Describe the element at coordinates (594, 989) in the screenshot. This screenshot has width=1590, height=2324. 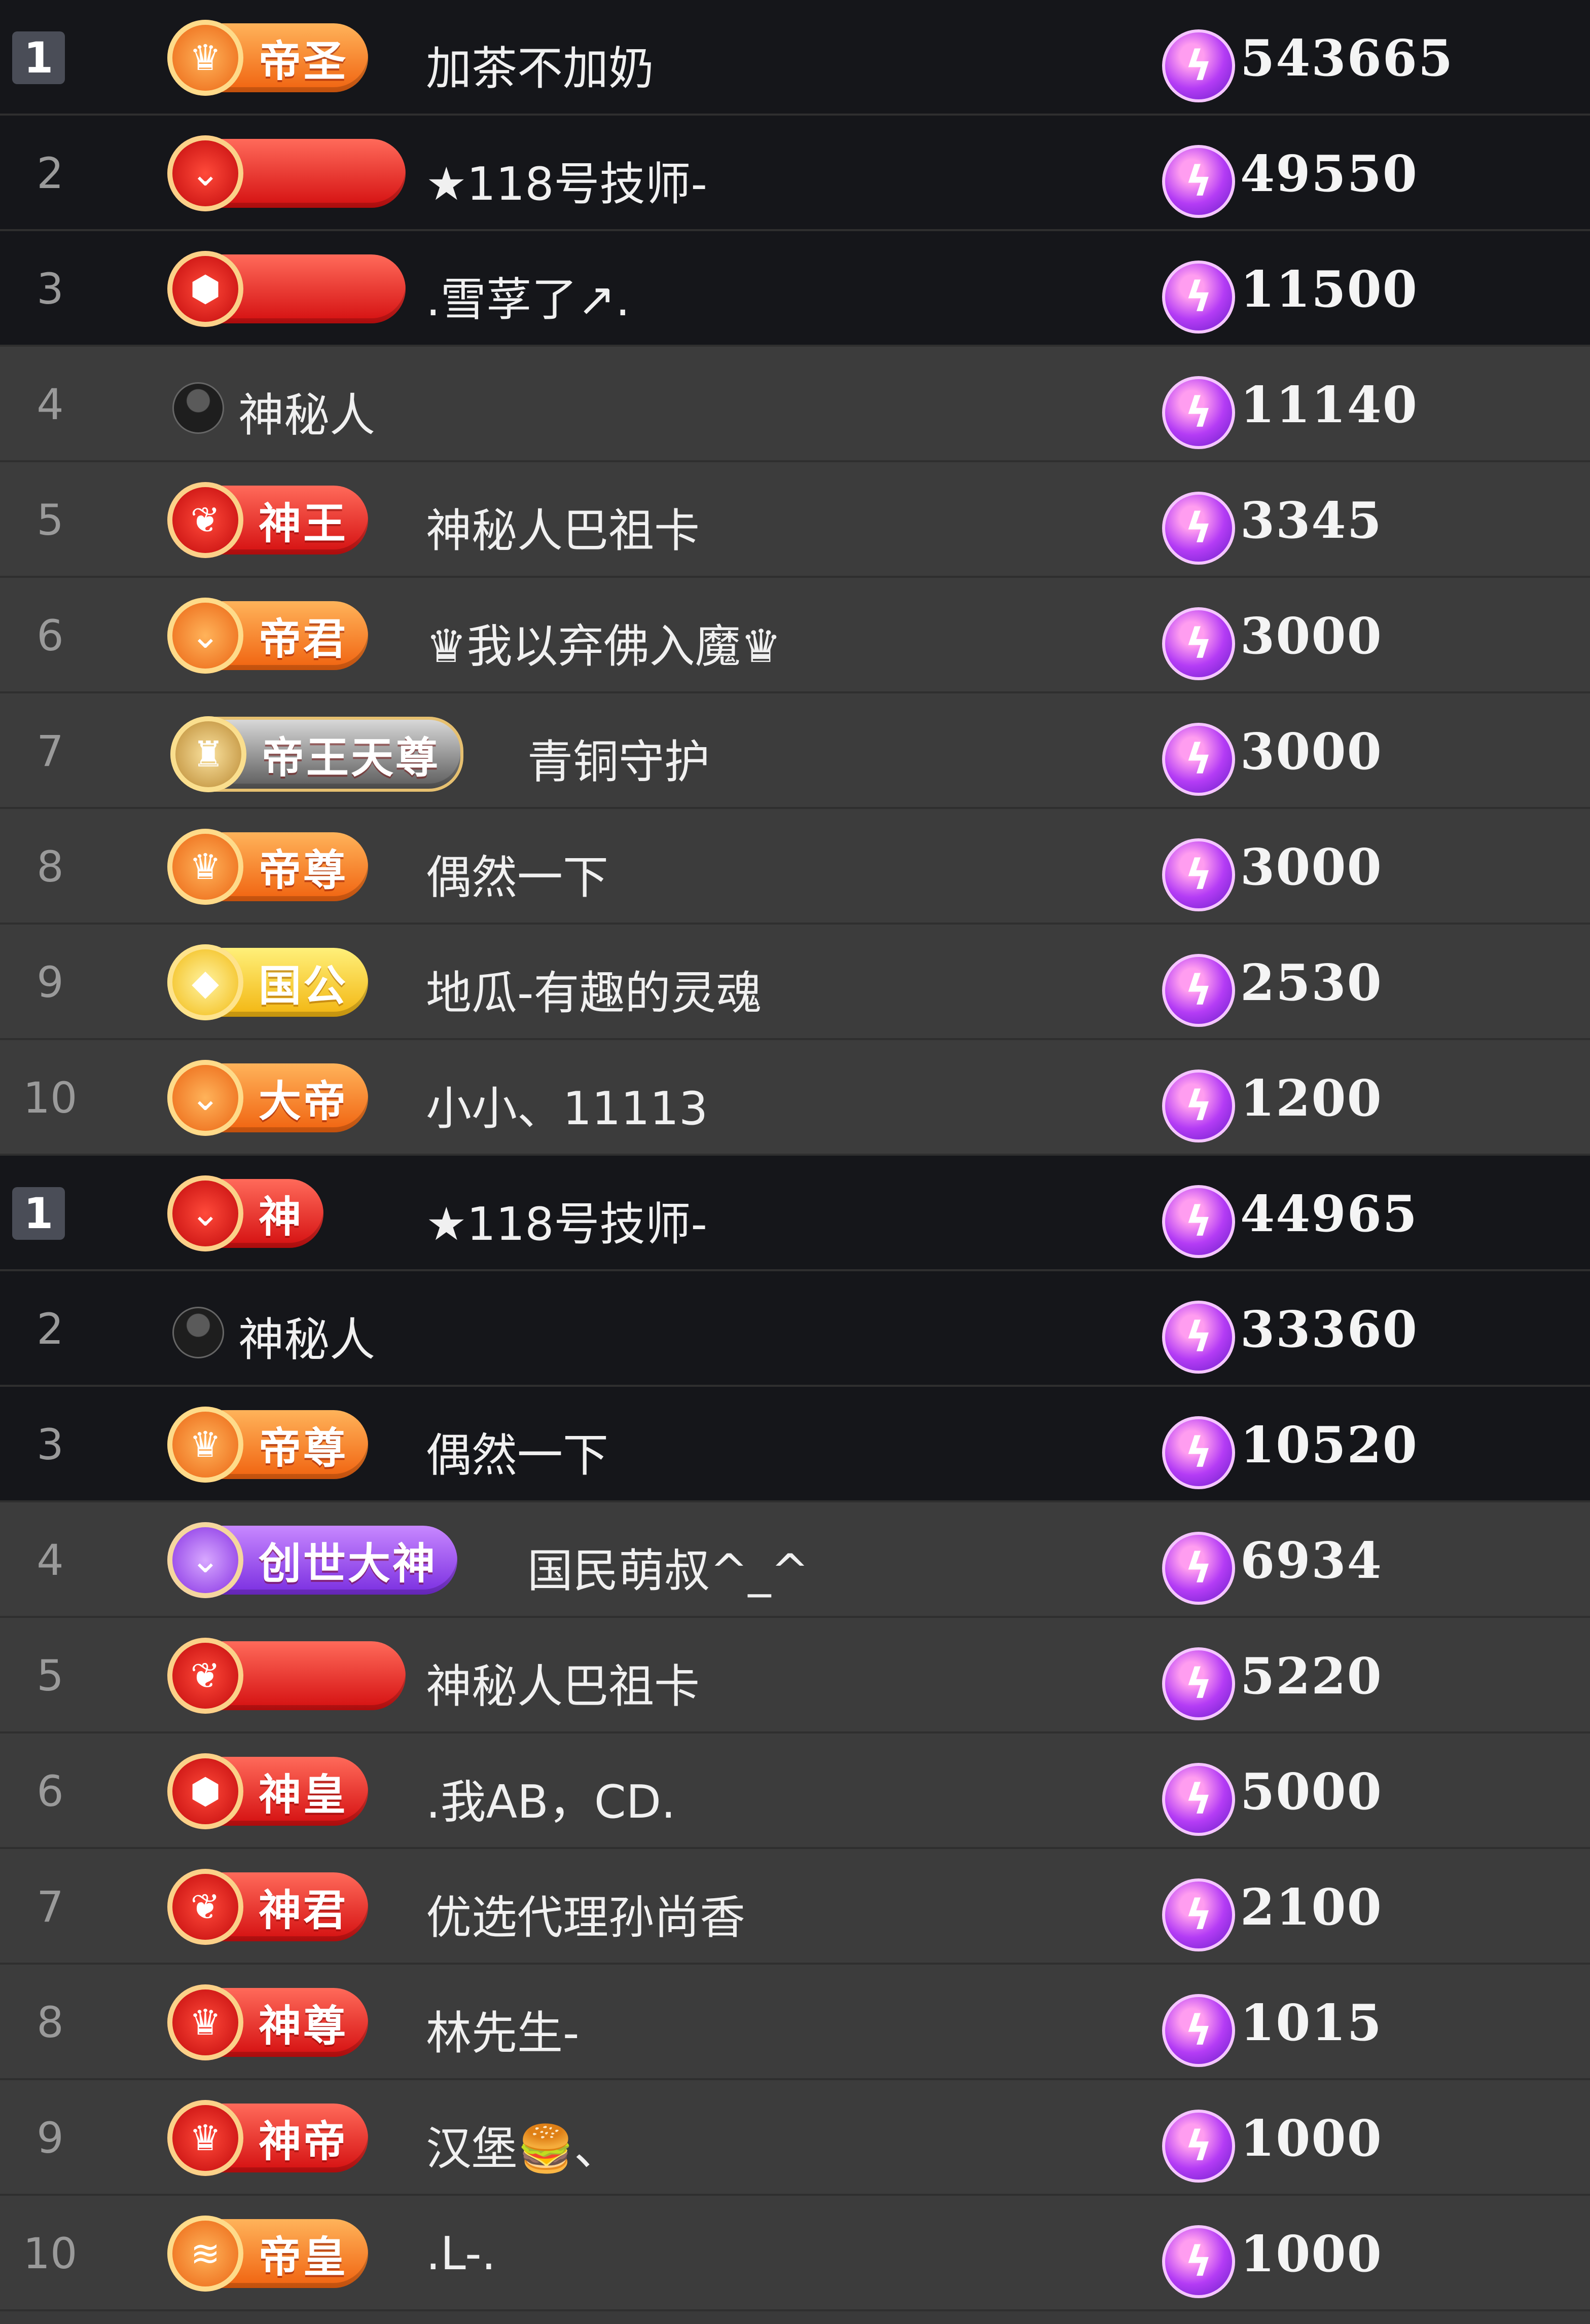
I see `user-name: 地瓜-有趣的灵魂` at that location.